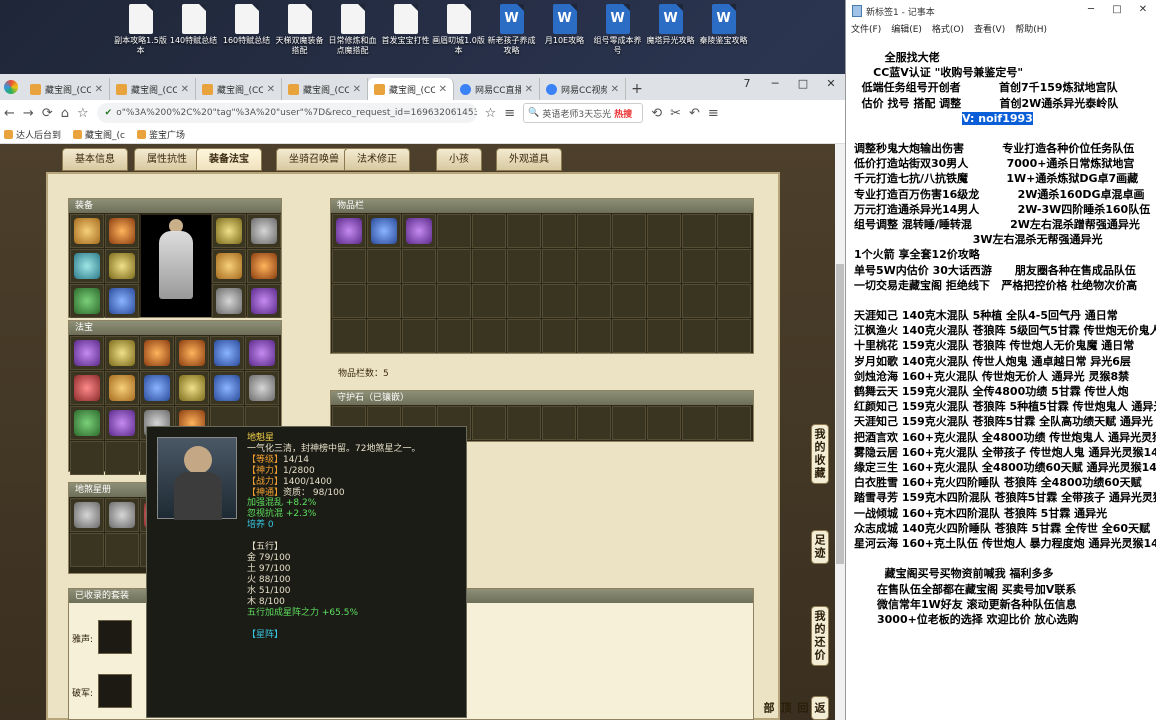 This screenshot has width=1156, height=720. What do you see at coordinates (9, 113) in the screenshot?
I see `back-icon: ←` at bounding box center [9, 113].